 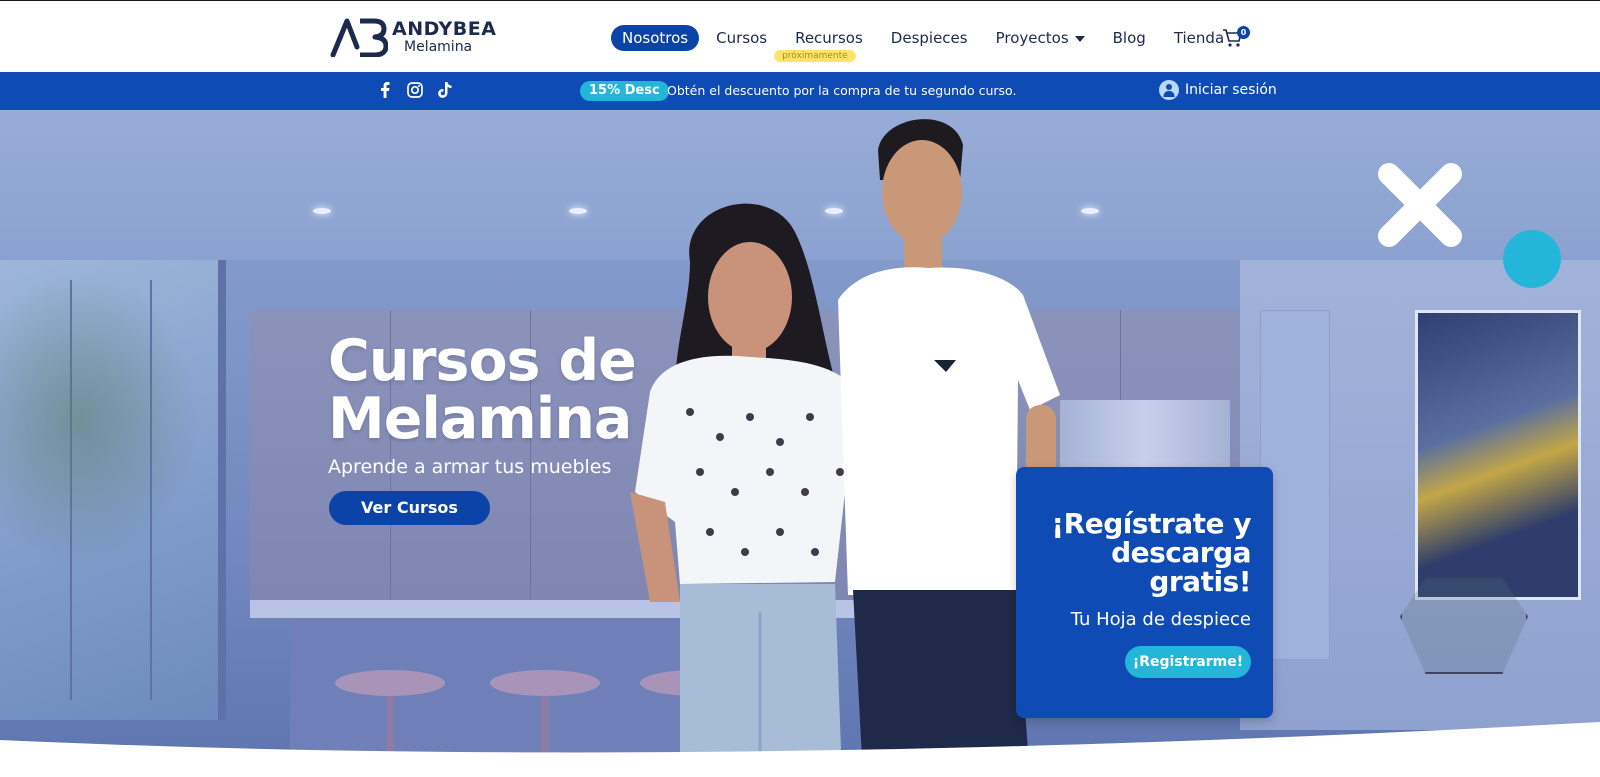 What do you see at coordinates (929, 38) in the screenshot?
I see `nav-item-despieces: Despieces` at bounding box center [929, 38].